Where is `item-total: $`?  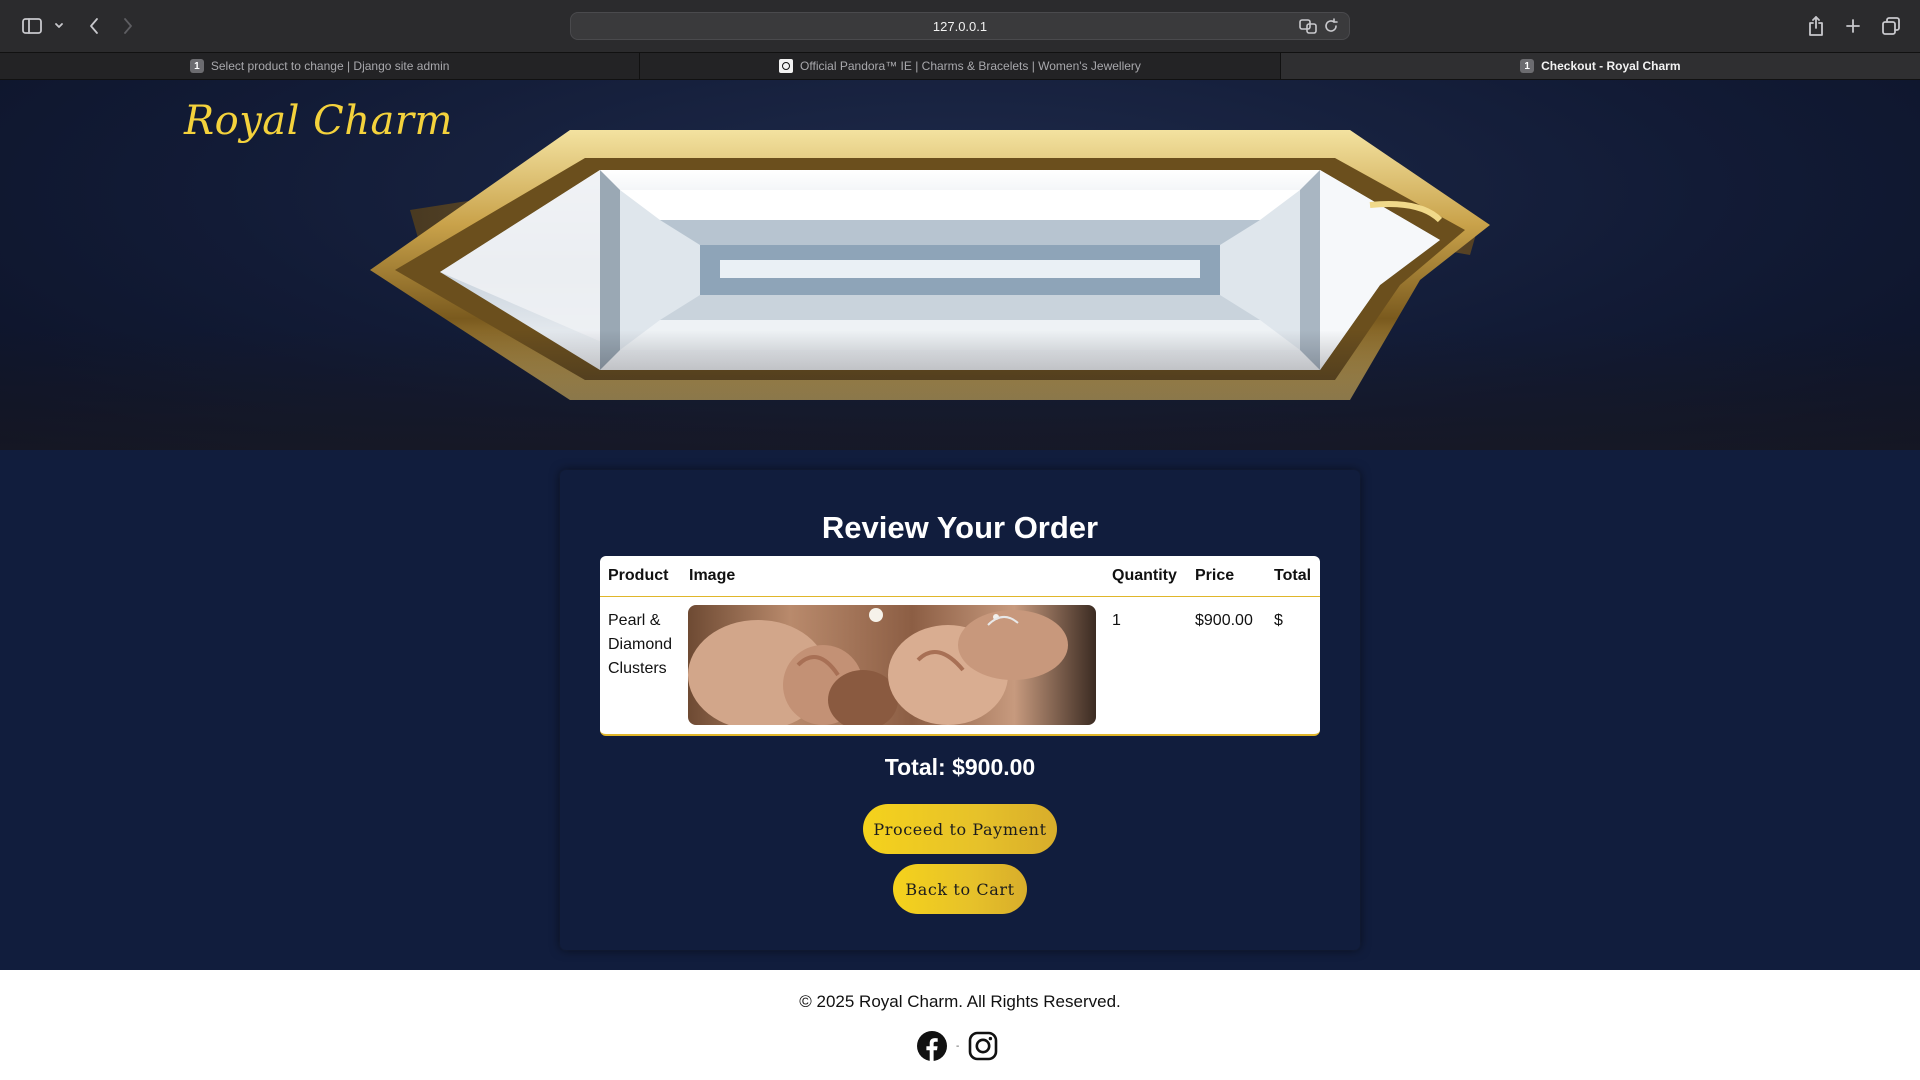
item-total: $ is located at coordinates (1278, 620).